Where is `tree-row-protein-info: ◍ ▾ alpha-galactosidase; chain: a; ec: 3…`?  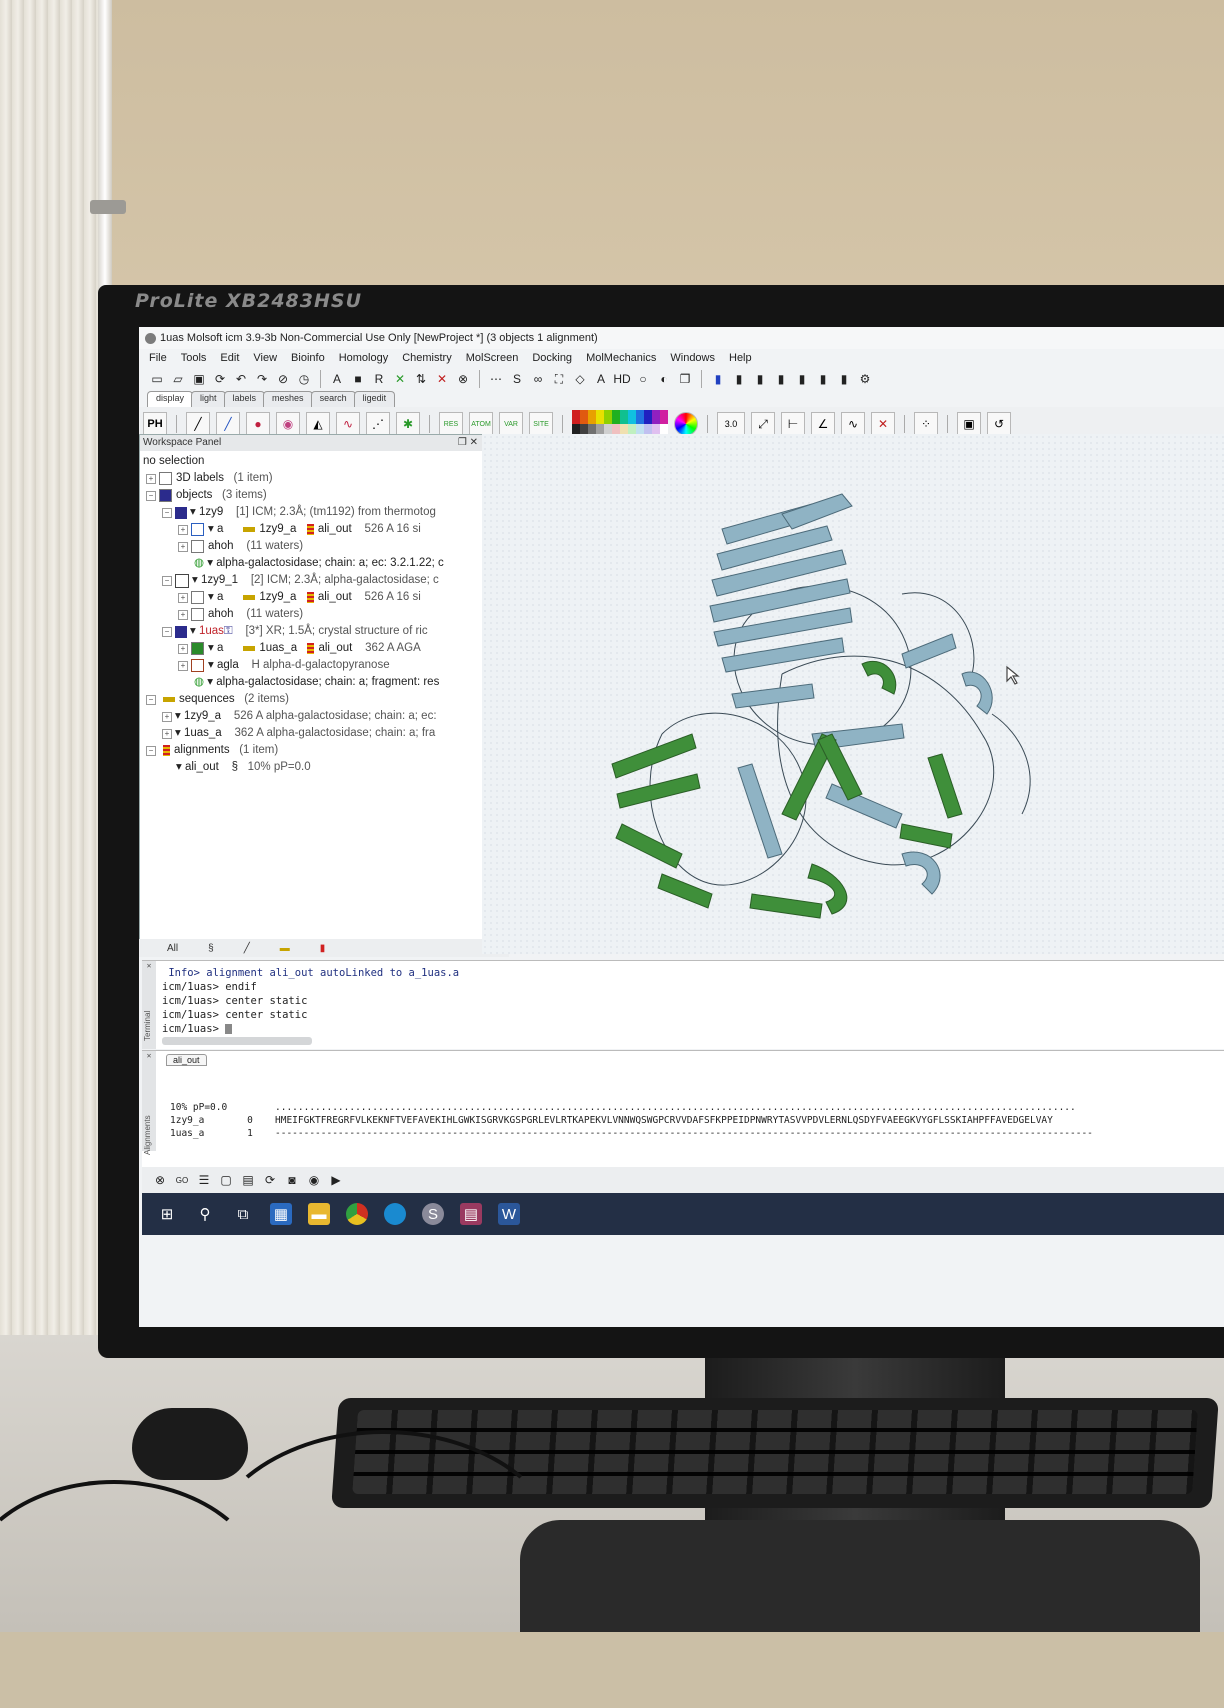
tree-row-protein-info: ◍ ▾ alpha-galactosidase; chain: a; ec: 3… is located at coordinates (311, 563).